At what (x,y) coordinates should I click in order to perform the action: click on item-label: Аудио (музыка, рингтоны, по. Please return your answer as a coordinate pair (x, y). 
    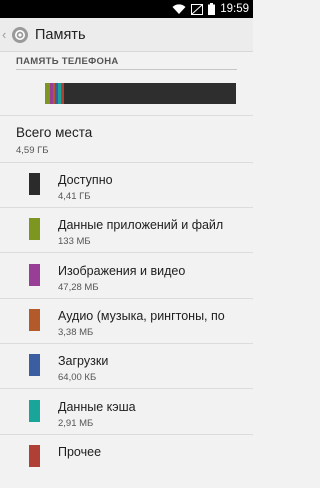
    Looking at the image, I should click on (141, 316).